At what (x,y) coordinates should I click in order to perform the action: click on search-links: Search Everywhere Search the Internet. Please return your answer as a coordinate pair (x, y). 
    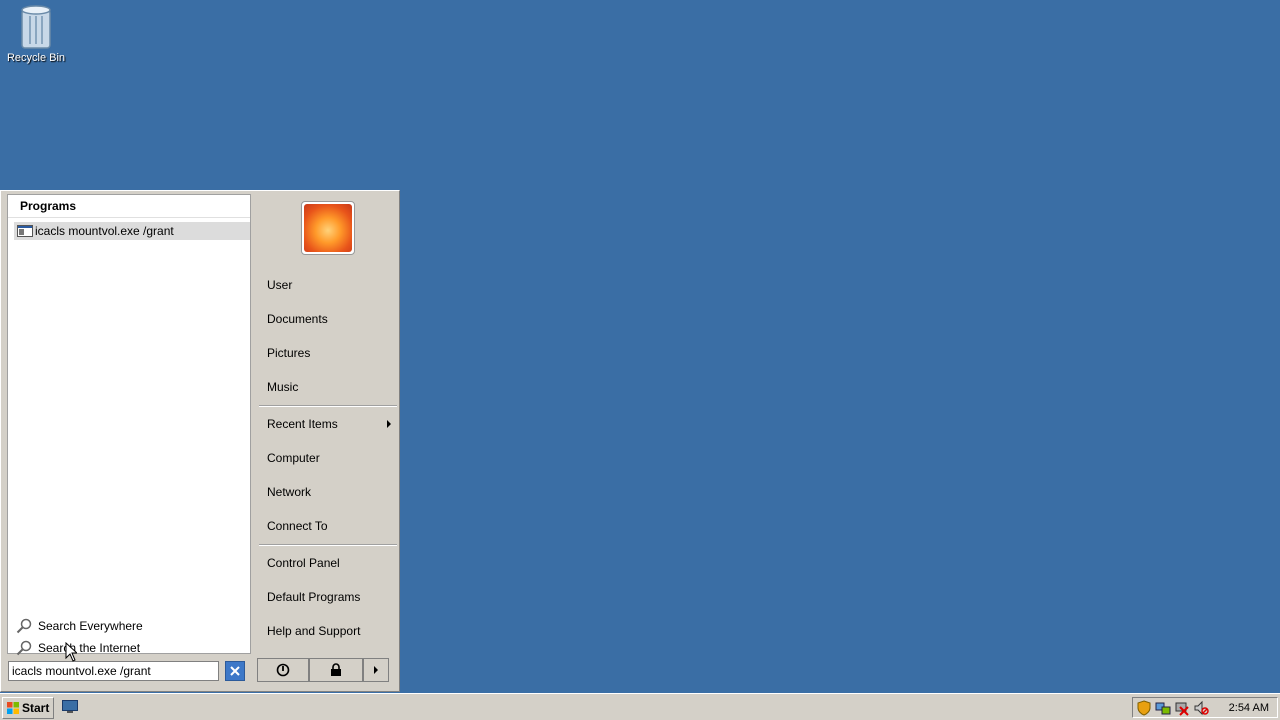
    Looking at the image, I should click on (78, 637).